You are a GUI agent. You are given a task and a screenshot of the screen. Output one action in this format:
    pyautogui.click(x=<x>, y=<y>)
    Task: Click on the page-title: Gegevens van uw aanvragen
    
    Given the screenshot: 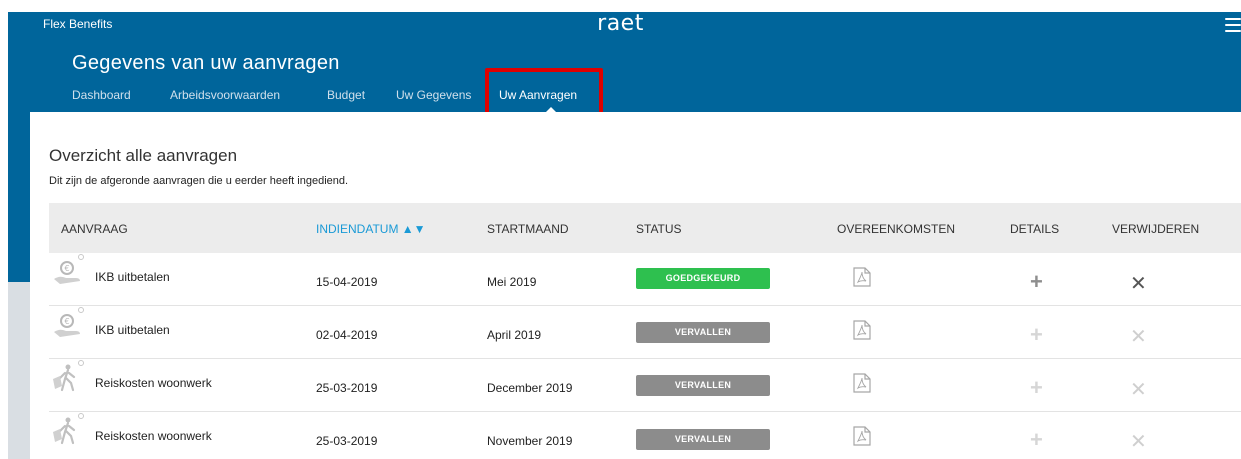 What is the action you would take?
    pyautogui.click(x=206, y=63)
    